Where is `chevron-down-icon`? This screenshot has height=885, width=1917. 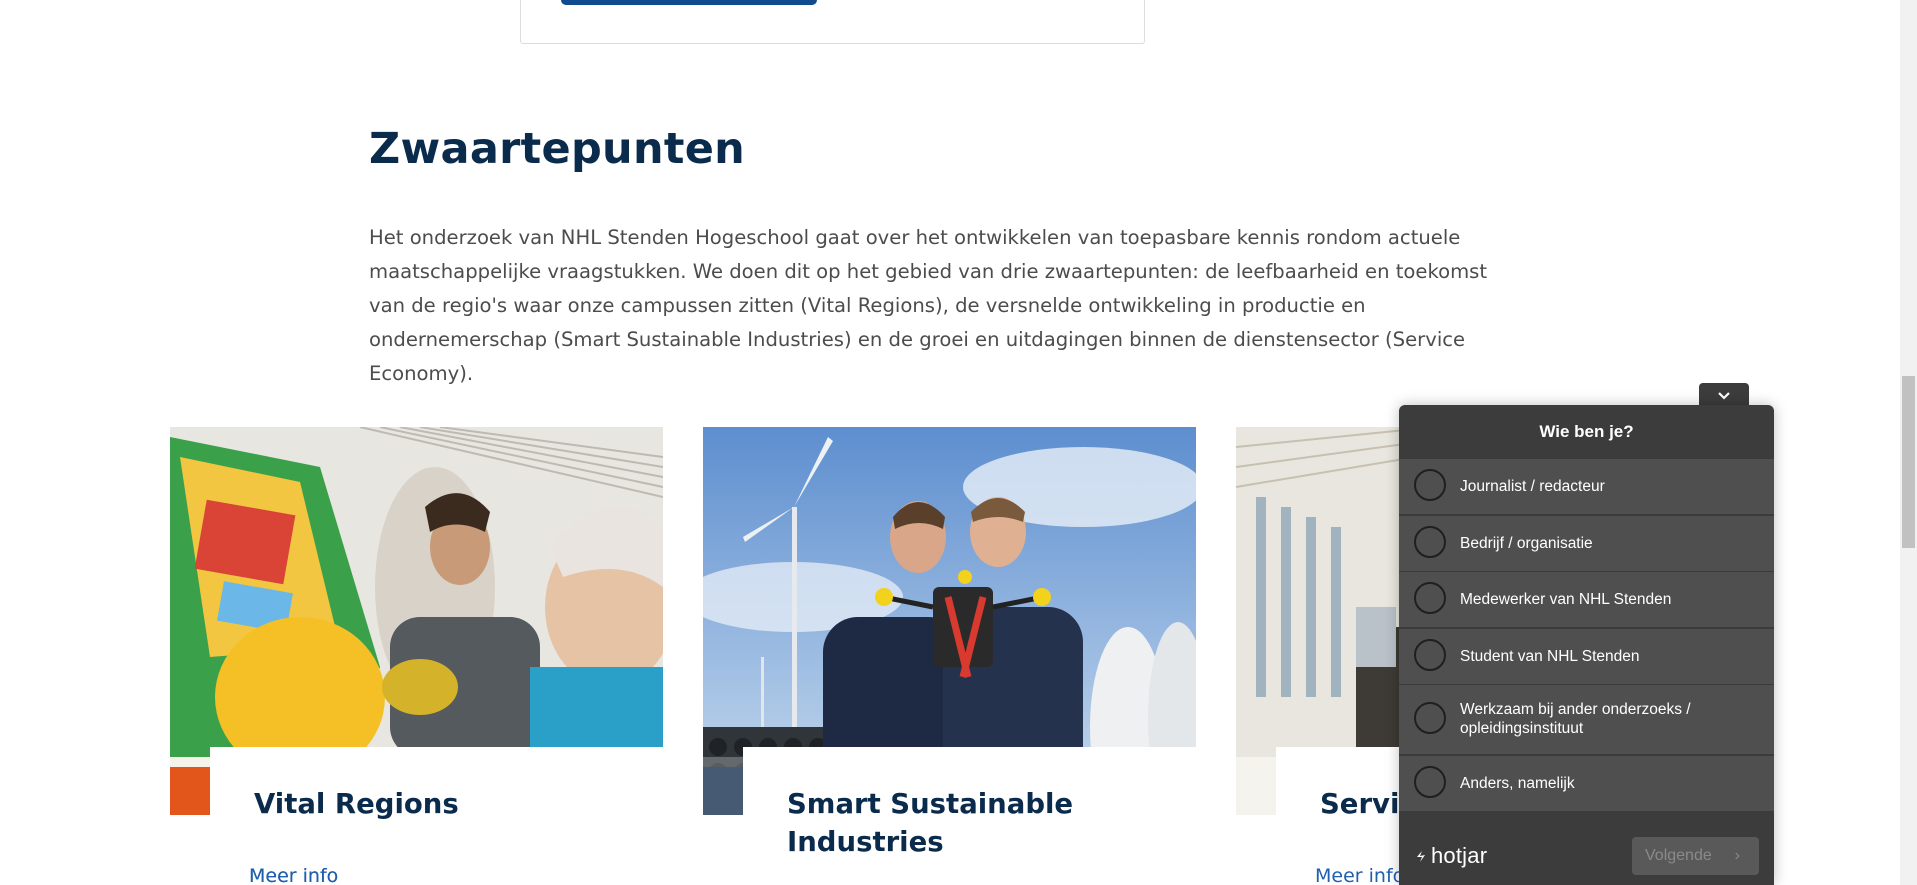 chevron-down-icon is located at coordinates (1724, 396).